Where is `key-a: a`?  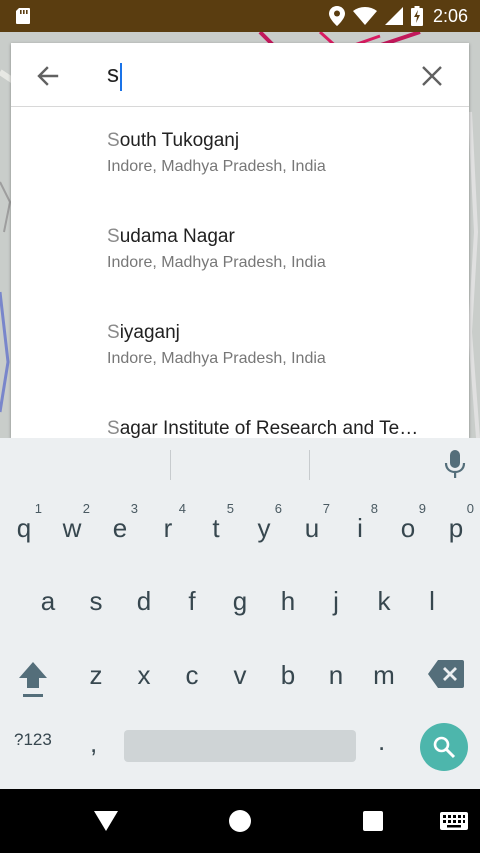 key-a: a is located at coordinates (48, 601).